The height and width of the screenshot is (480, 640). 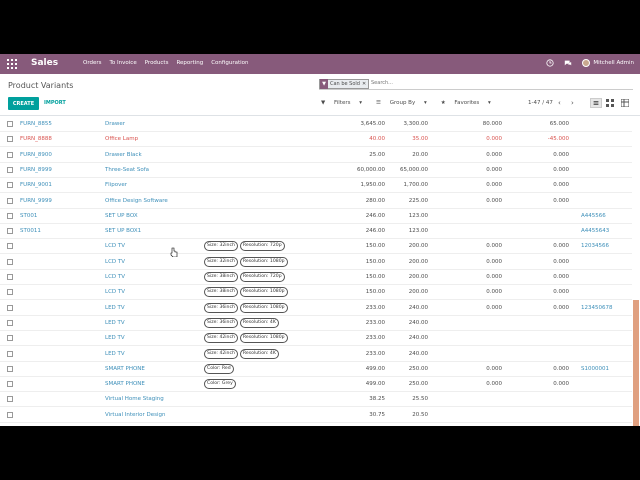 I want to click on table-row: ST001 SET UP BOX 246.00 123.00 A445566, so click(x=316, y=216).